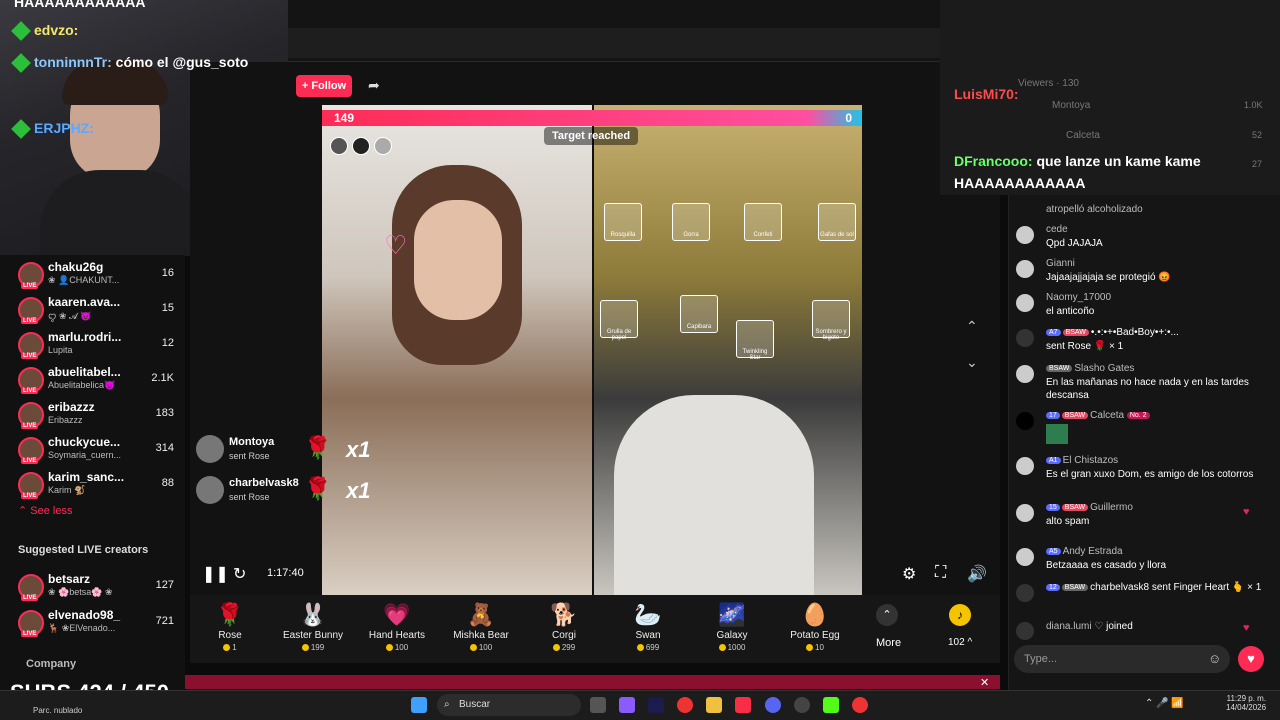 This screenshot has height=720, width=1280. What do you see at coordinates (564, 630) in the screenshot?
I see `gift-item: 🐕 Corgi 299` at bounding box center [564, 630].